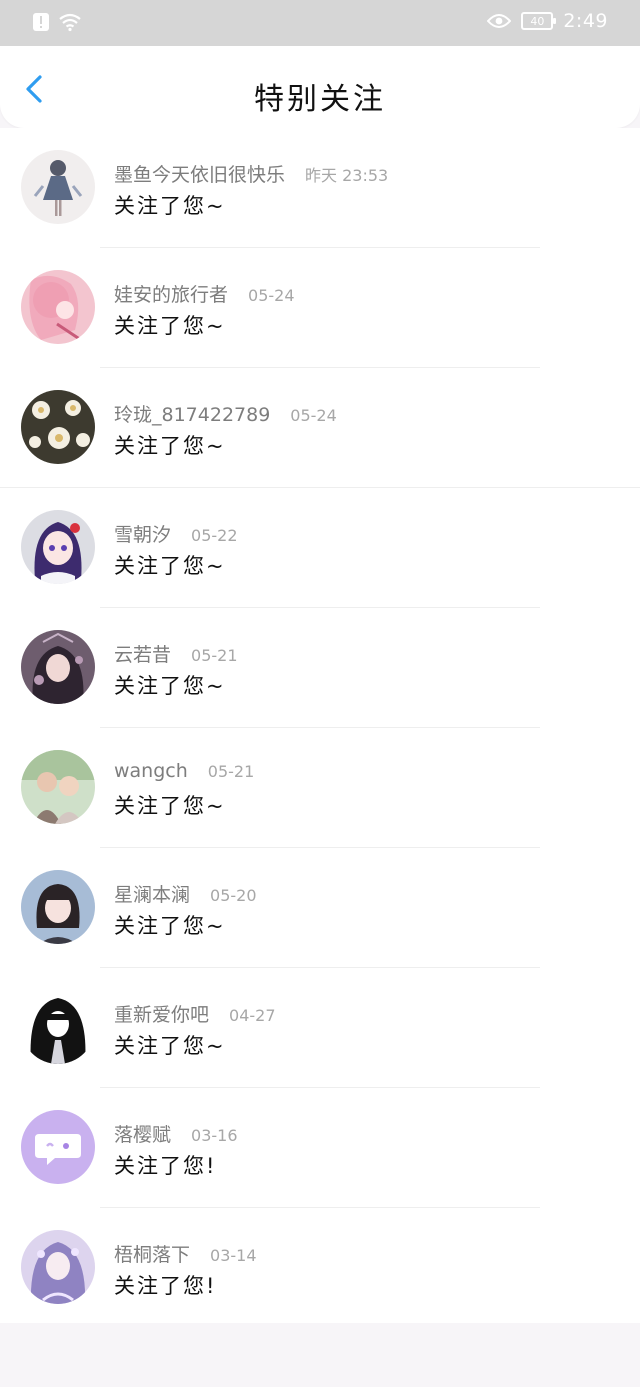 The width and height of the screenshot is (640, 1387). What do you see at coordinates (499, 21) in the screenshot?
I see `eye-icon` at bounding box center [499, 21].